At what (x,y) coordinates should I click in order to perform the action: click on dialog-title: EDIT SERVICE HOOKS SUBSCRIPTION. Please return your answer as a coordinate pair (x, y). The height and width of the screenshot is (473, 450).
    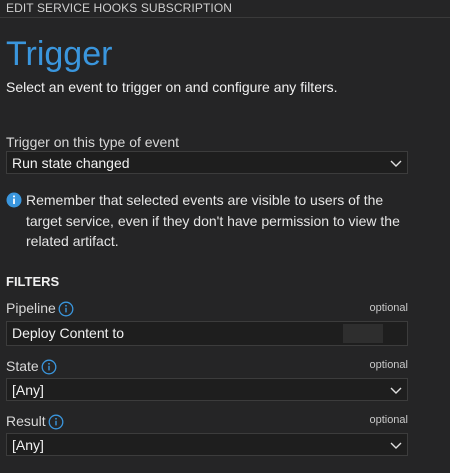
    Looking at the image, I should click on (119, 8).